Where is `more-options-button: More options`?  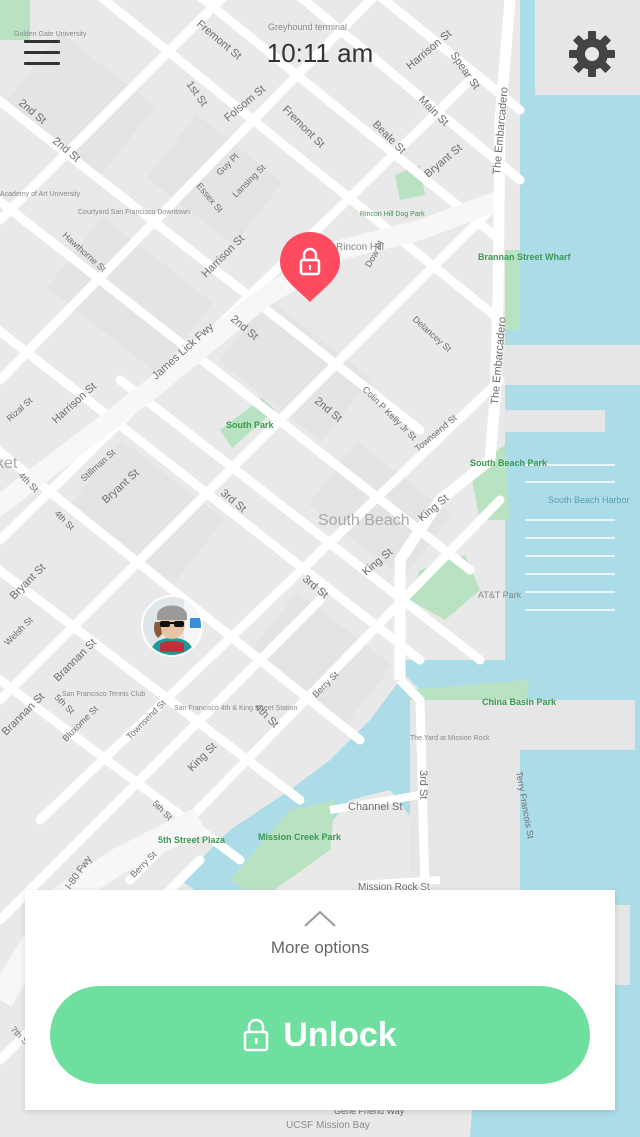 more-options-button: More options is located at coordinates (320, 938).